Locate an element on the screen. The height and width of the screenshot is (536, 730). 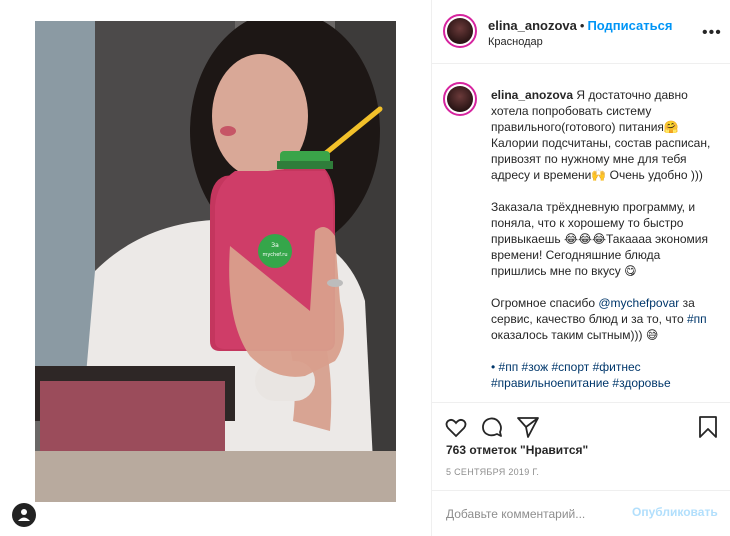
heart-icon is located at coordinates (456, 427).